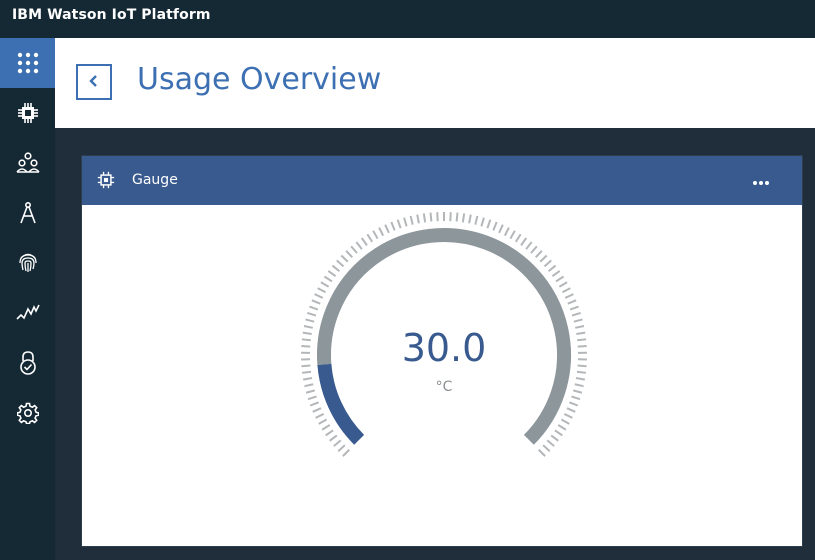 This screenshot has width=815, height=560. I want to click on card-overflow-menu-button, so click(761, 180).